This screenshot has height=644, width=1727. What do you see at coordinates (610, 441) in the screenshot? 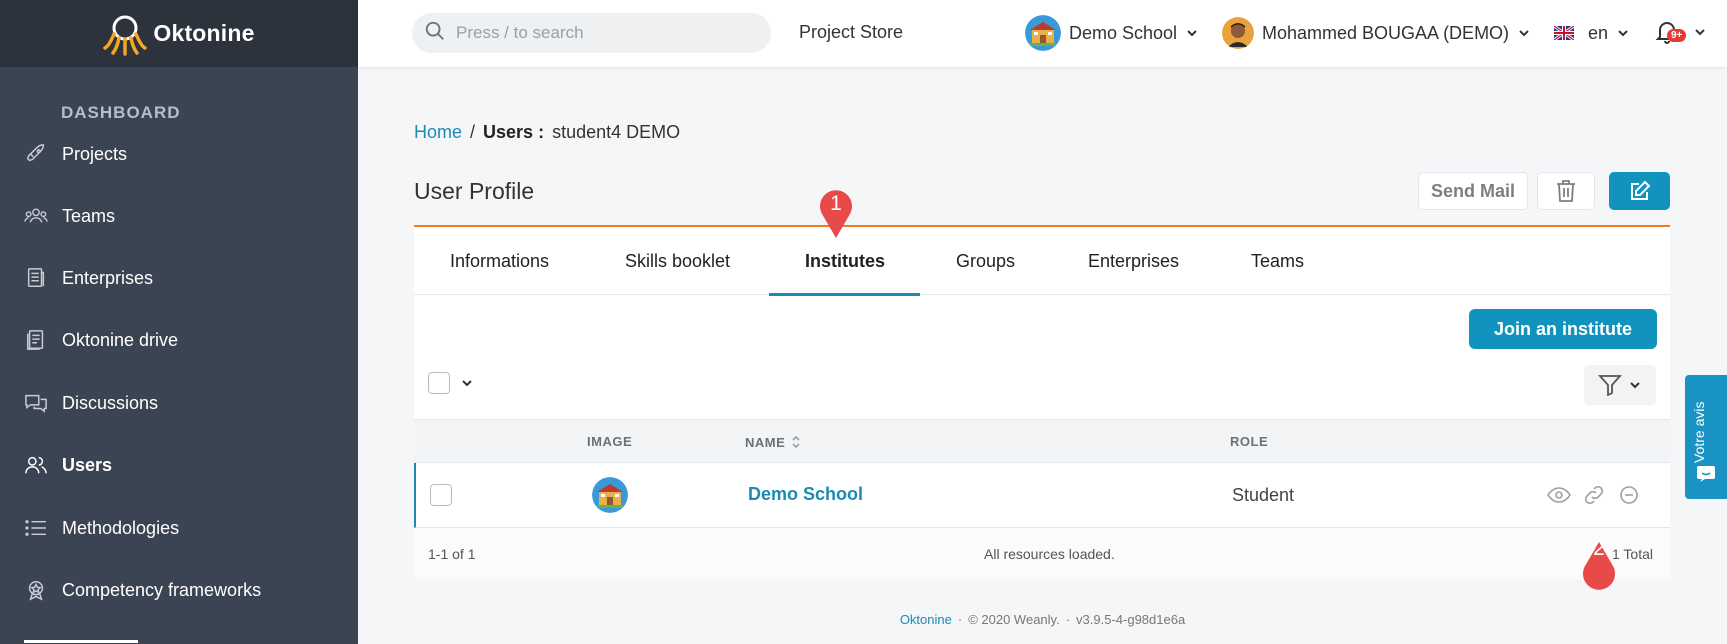
I see `column-header-image: IMAGE` at bounding box center [610, 441].